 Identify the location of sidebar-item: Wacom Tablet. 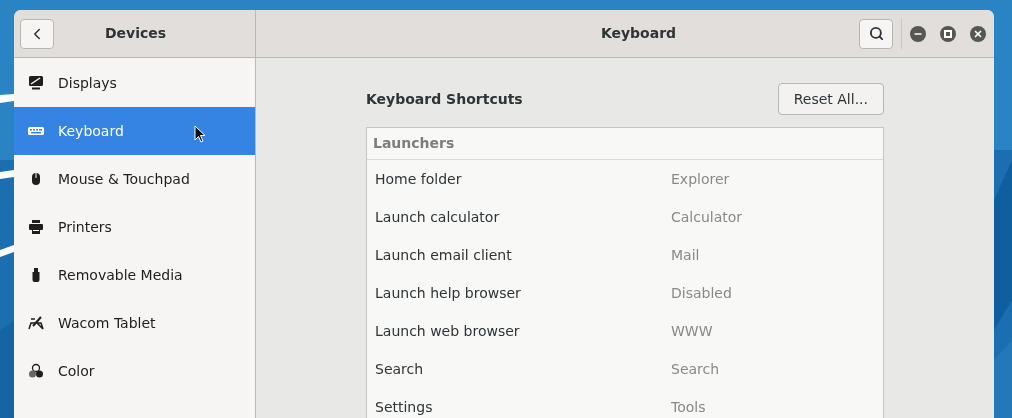
(134, 323).